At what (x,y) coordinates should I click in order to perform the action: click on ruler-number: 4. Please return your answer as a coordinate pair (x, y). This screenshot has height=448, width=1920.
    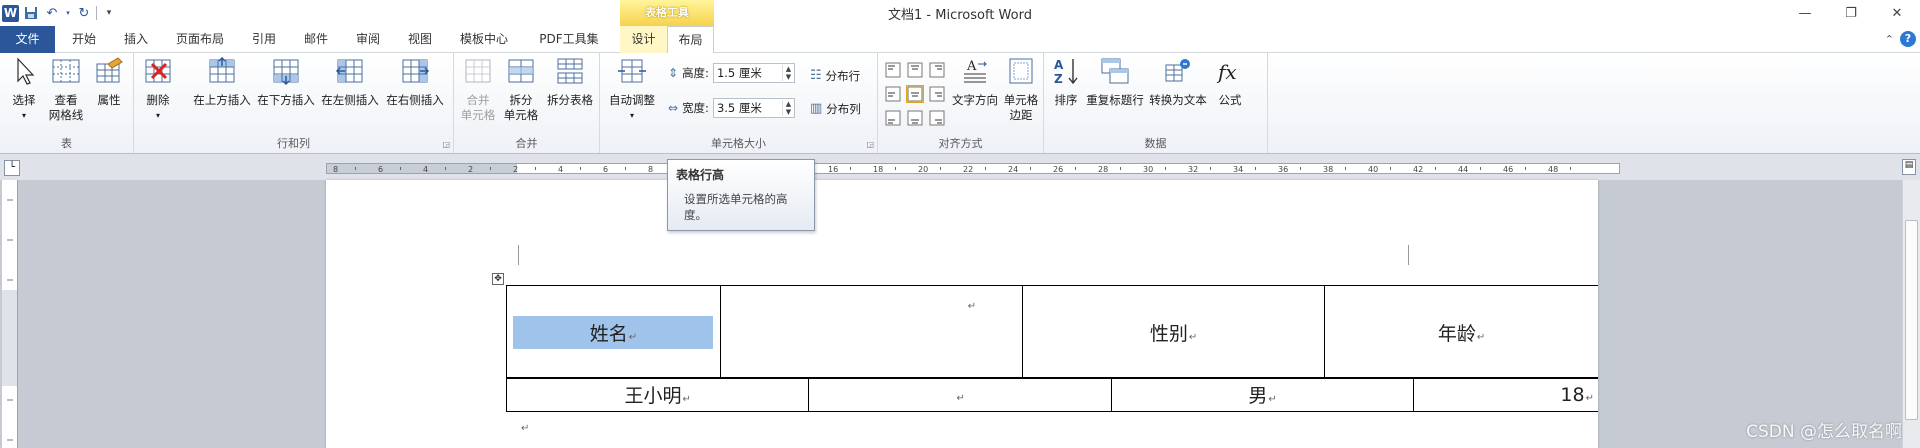
    Looking at the image, I should click on (560, 169).